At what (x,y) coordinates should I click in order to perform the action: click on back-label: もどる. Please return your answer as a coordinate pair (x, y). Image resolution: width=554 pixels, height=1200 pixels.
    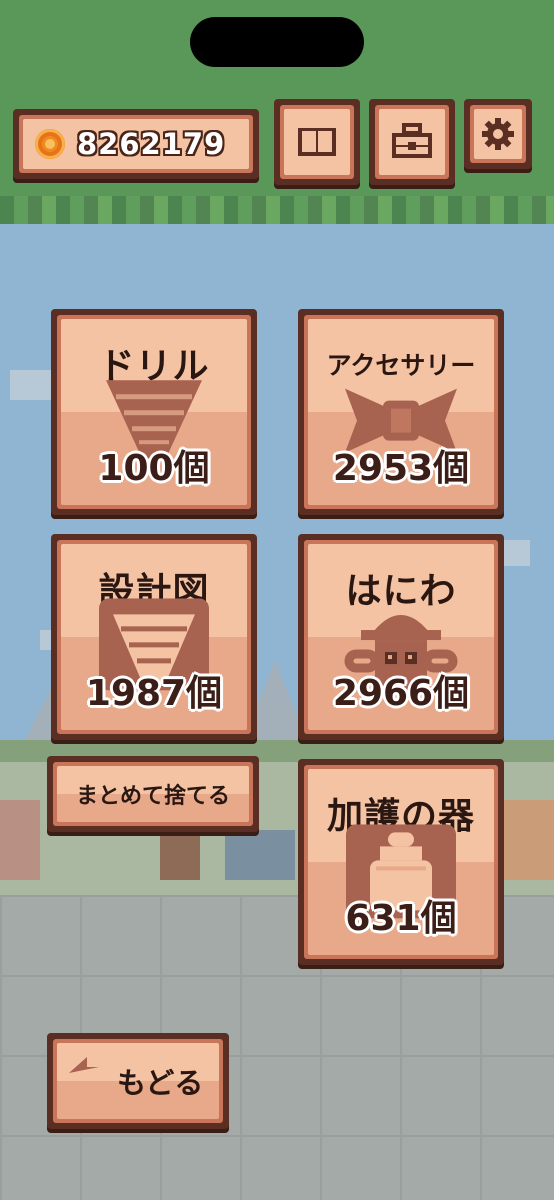
    Looking at the image, I should click on (160, 1083).